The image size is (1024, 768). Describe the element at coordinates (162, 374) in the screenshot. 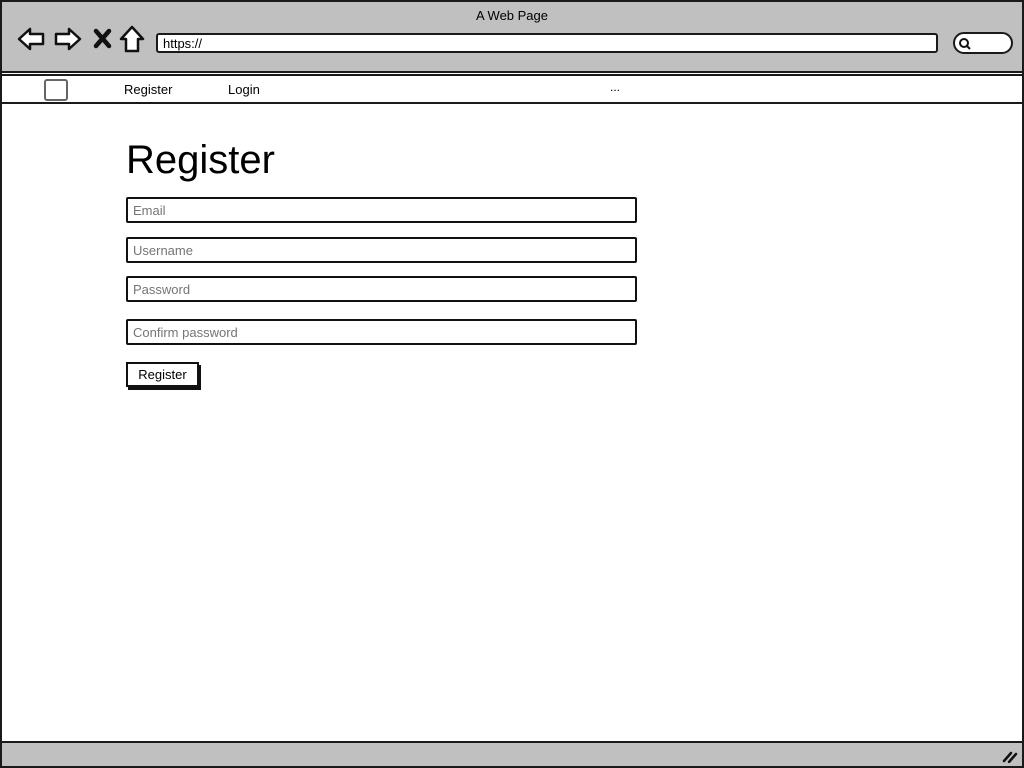

I see `register-button: Register` at that location.